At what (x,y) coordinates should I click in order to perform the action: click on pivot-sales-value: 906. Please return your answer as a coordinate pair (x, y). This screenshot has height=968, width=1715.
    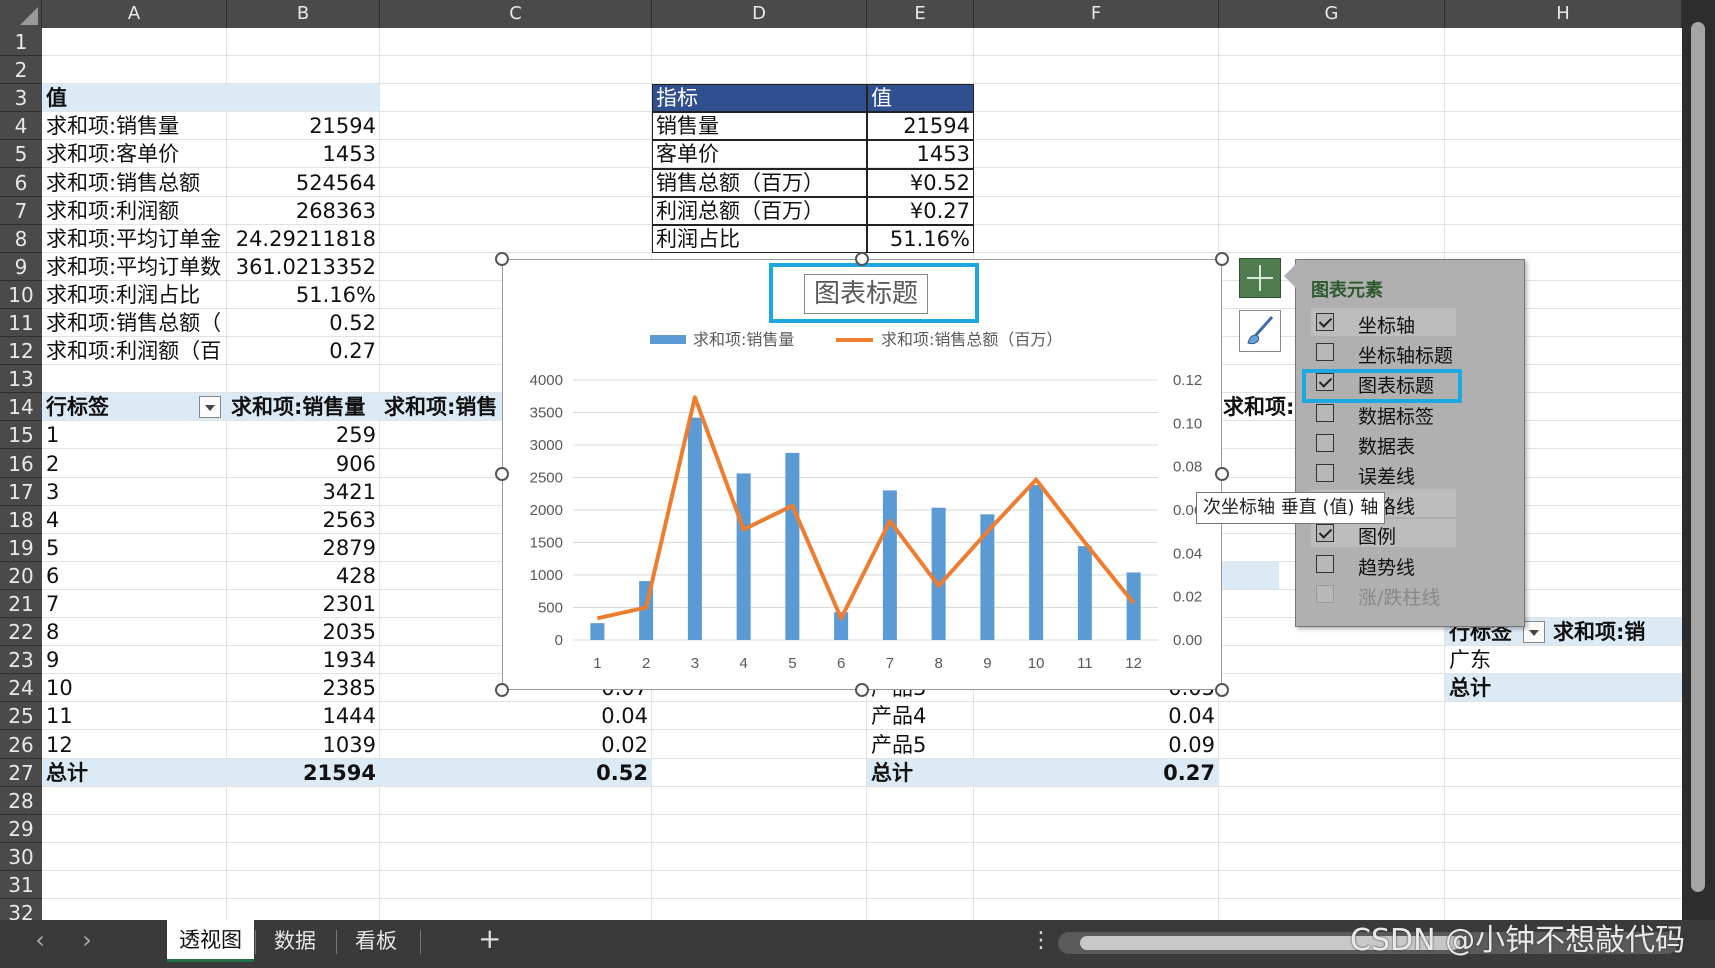
    Looking at the image, I should click on (303, 464).